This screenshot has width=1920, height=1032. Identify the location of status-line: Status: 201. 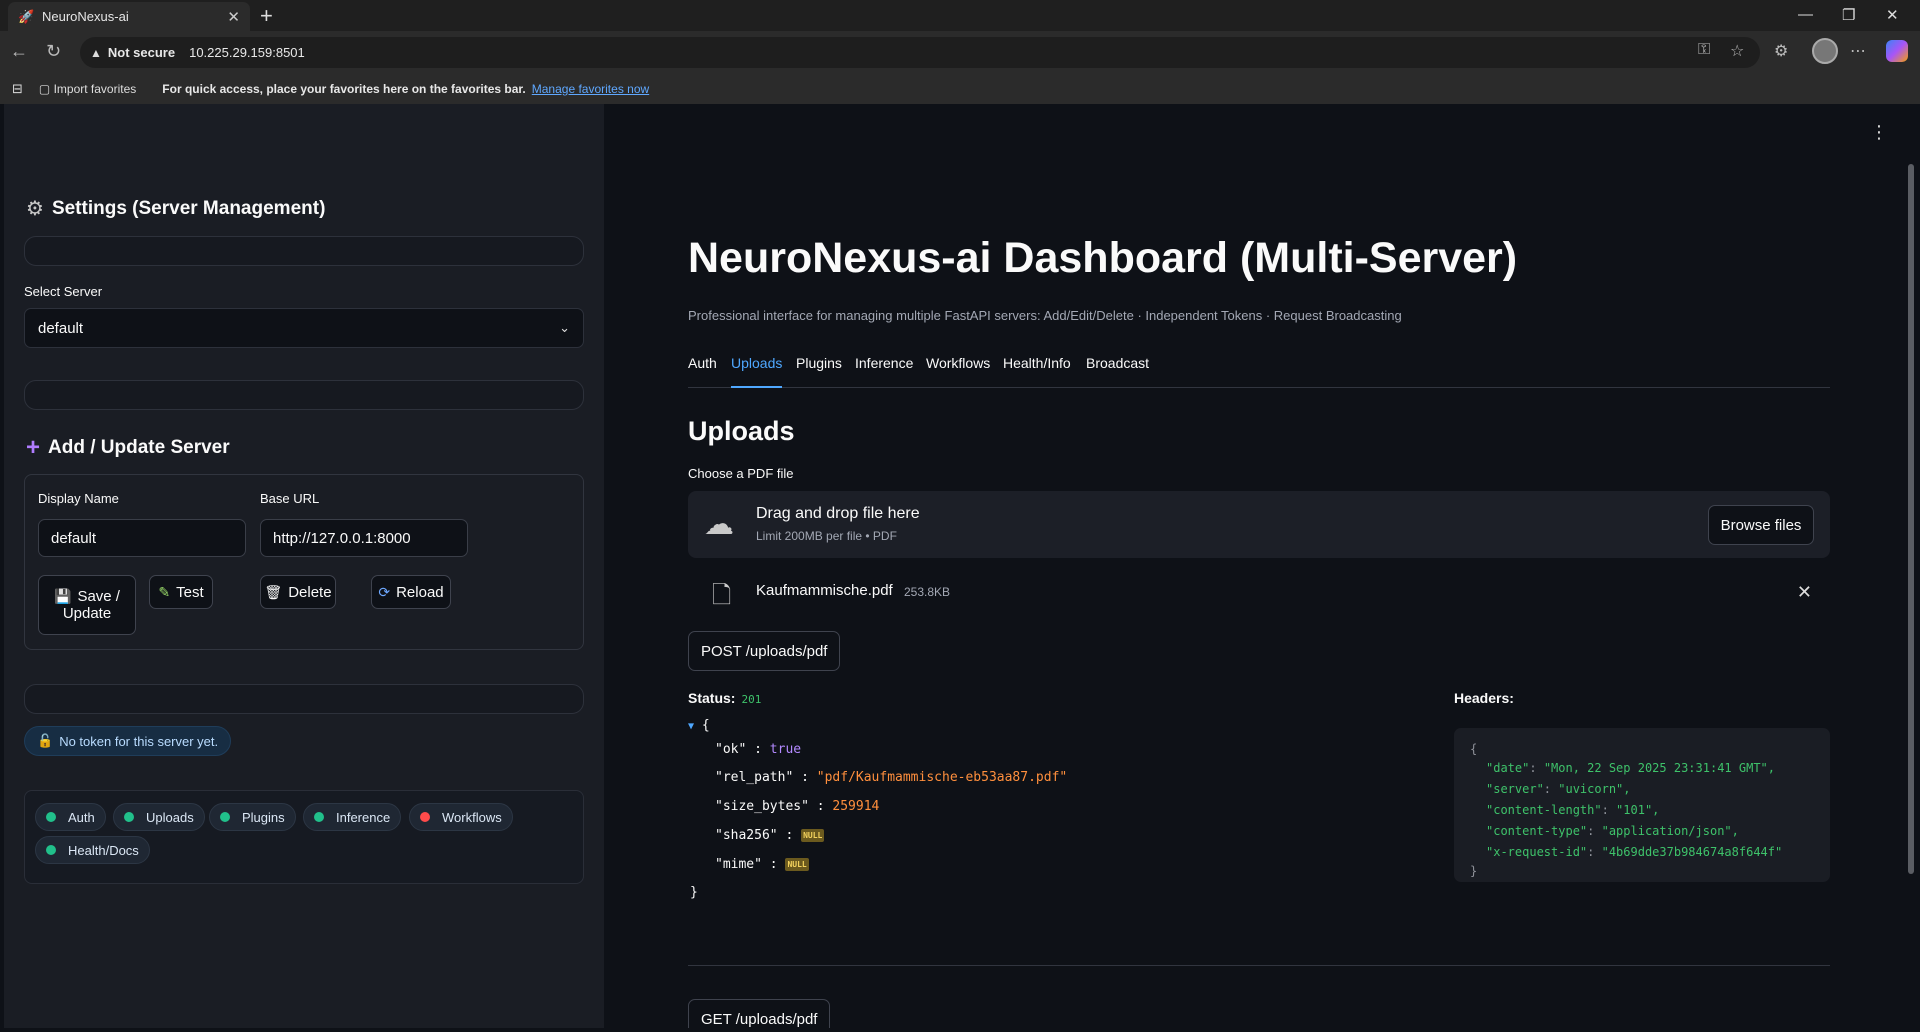
(724, 698).